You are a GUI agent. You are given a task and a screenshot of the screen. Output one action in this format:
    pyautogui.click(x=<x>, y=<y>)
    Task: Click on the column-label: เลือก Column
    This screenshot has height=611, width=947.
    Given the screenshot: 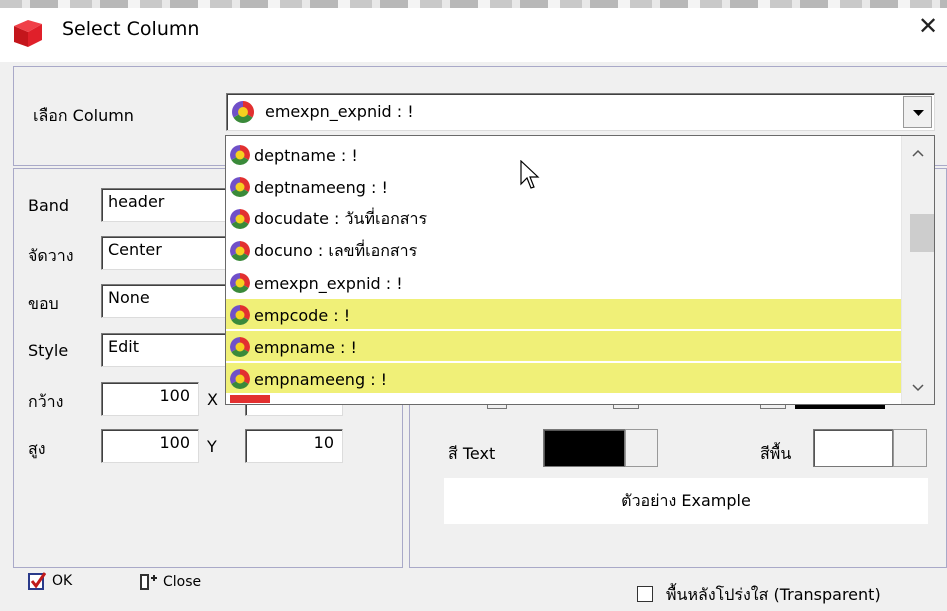 What is the action you would take?
    pyautogui.click(x=83, y=115)
    